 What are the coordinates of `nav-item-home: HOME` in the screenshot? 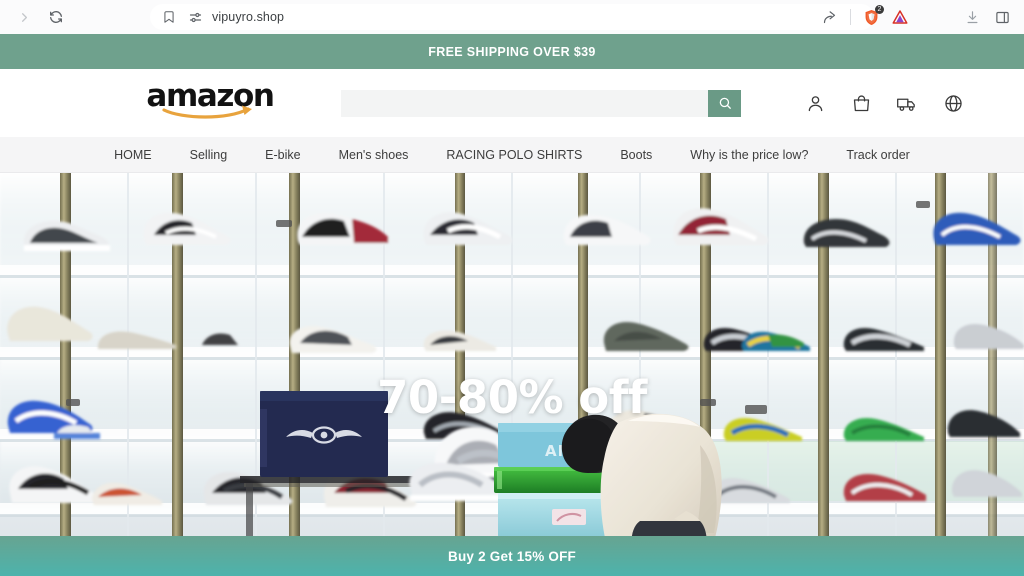 It's located at (133, 155).